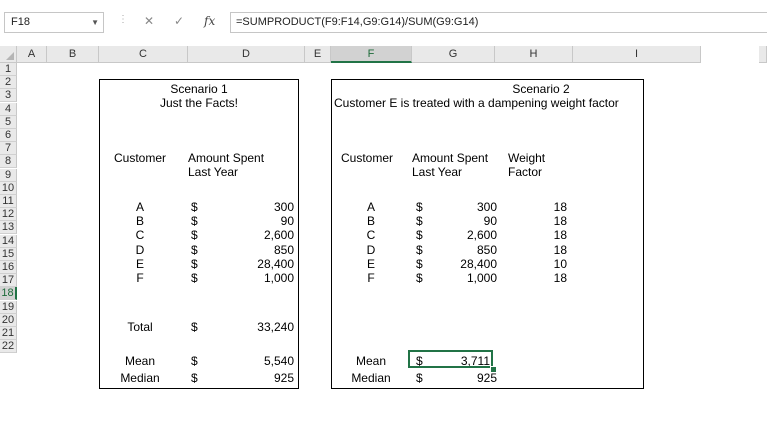 This screenshot has width=767, height=428. I want to click on row-header-9: 9, so click(8, 175).